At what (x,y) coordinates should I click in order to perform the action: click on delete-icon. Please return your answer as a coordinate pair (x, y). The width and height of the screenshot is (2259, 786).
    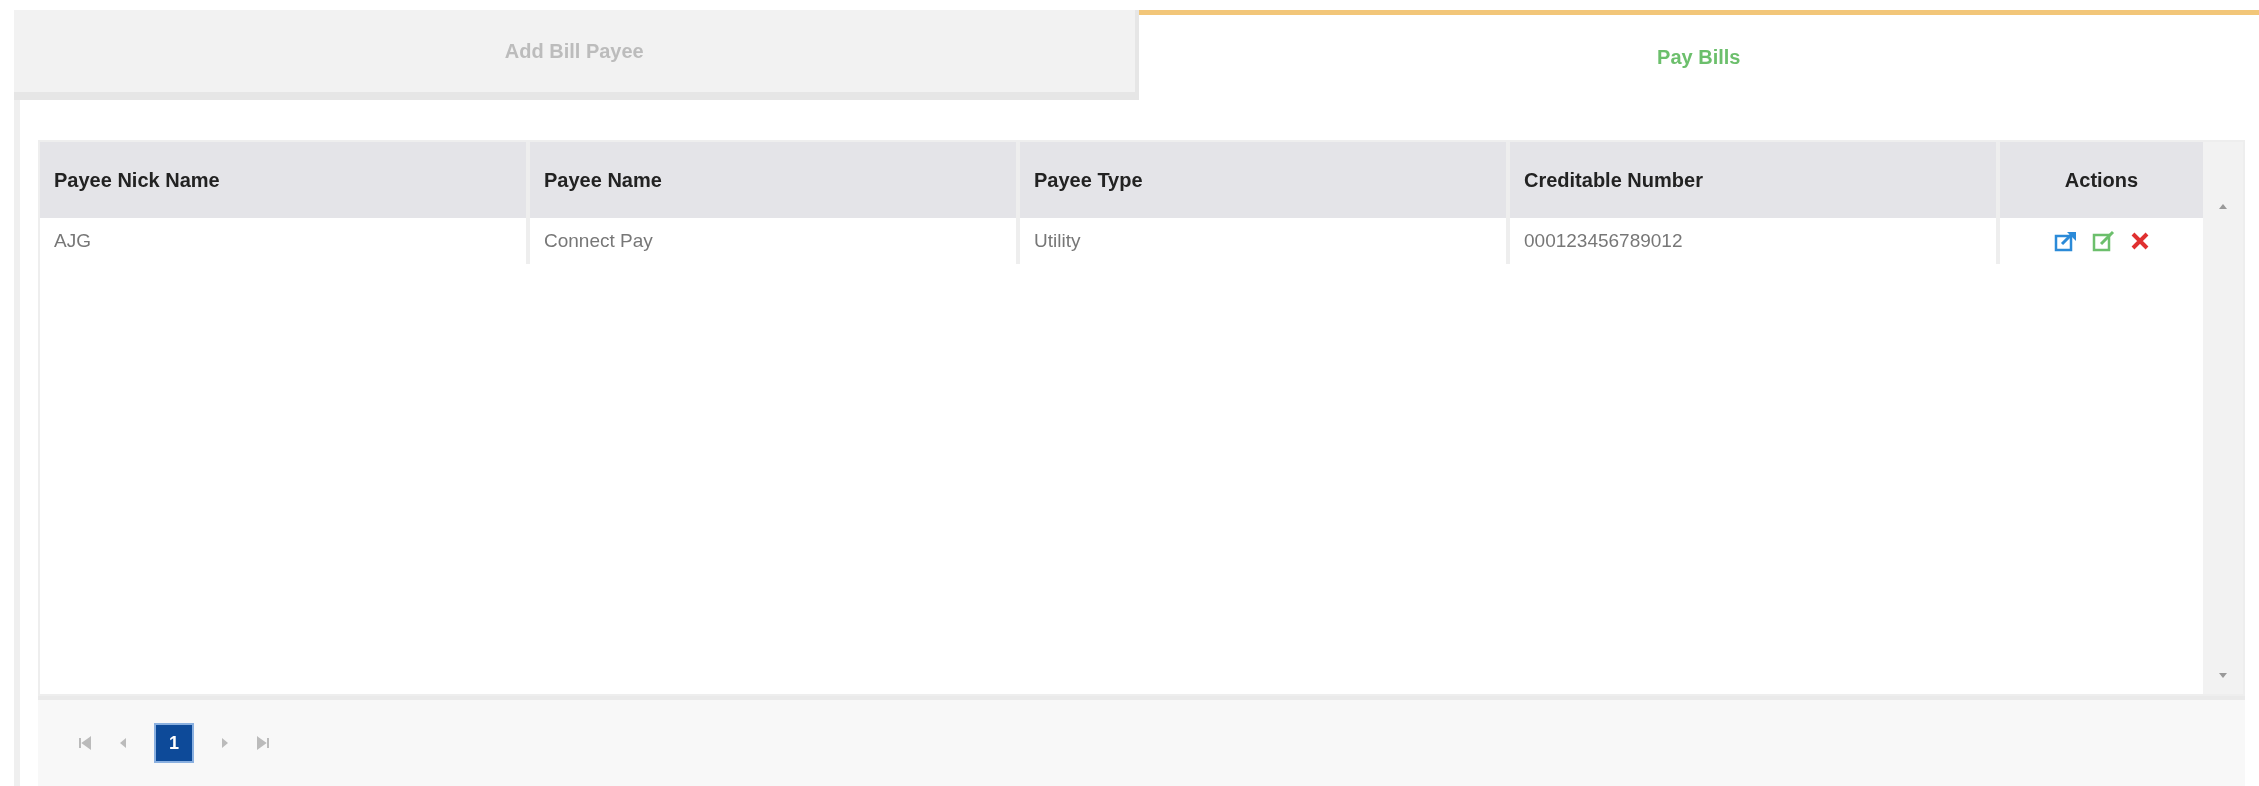
    Looking at the image, I should click on (2139, 241).